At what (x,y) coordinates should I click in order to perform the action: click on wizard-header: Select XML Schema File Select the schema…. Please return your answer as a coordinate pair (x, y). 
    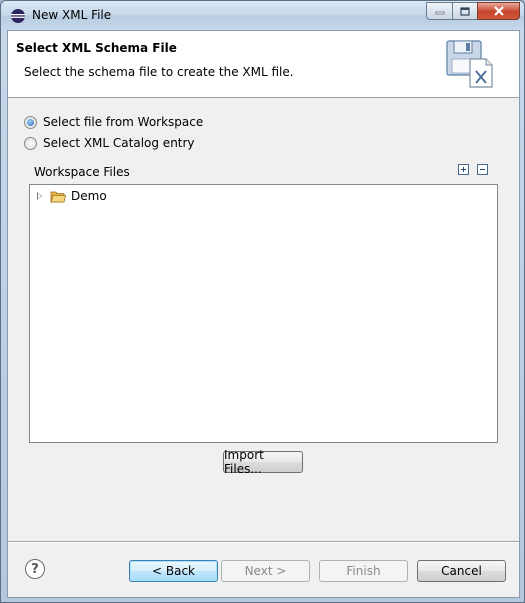
    Looking at the image, I should click on (263, 64).